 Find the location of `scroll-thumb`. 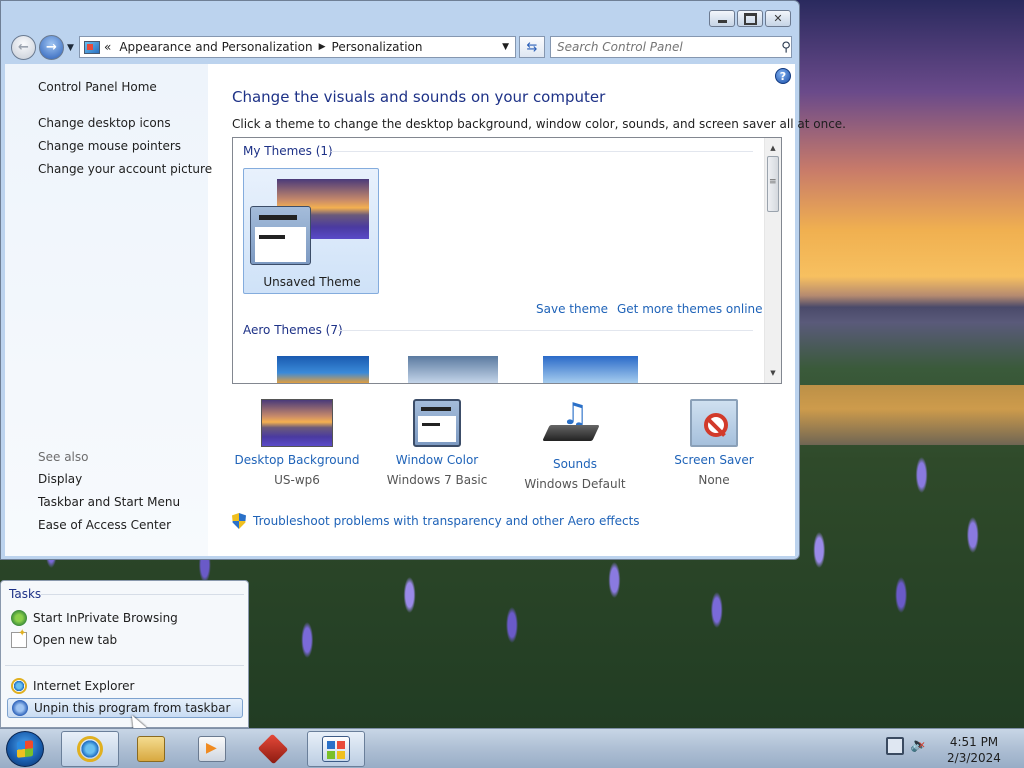

scroll-thumb is located at coordinates (773, 184).